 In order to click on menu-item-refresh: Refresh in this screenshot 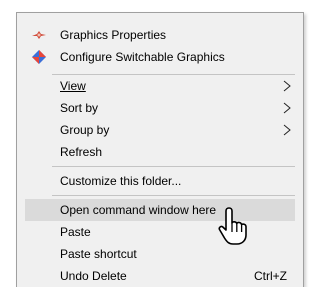, I will do `click(160, 152)`.